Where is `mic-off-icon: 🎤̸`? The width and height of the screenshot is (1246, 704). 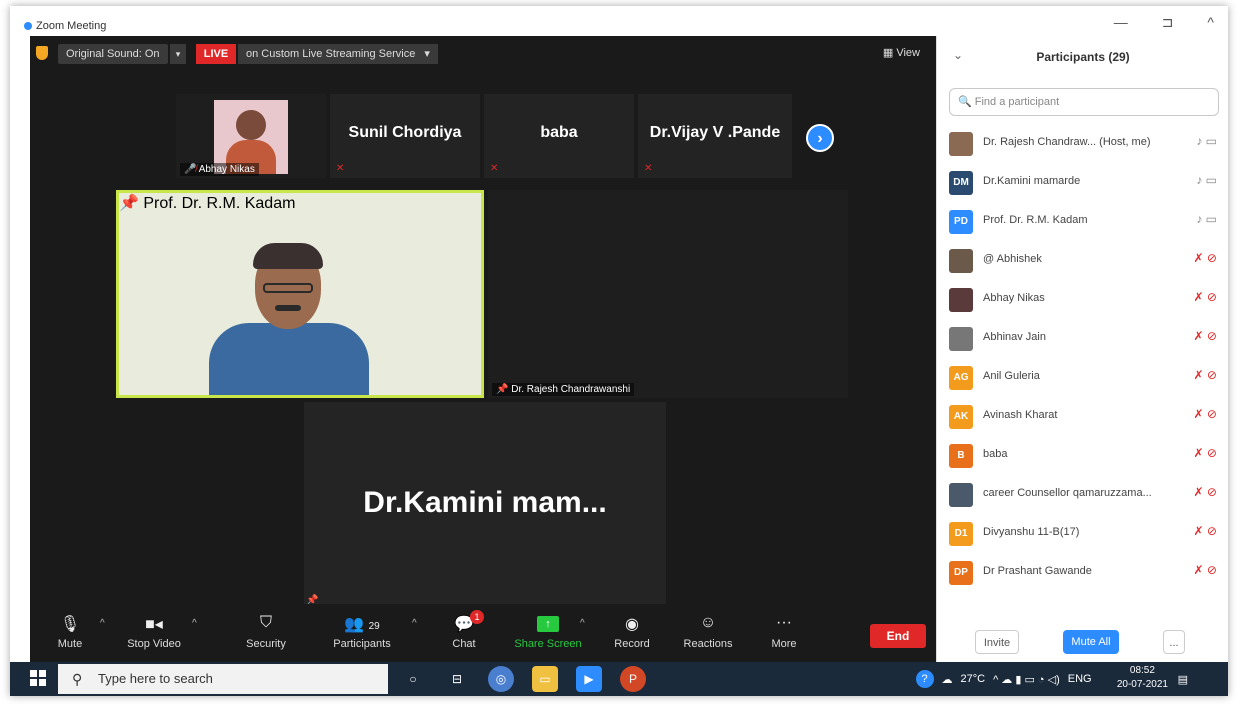 mic-off-icon: 🎤̸ is located at coordinates (190, 169).